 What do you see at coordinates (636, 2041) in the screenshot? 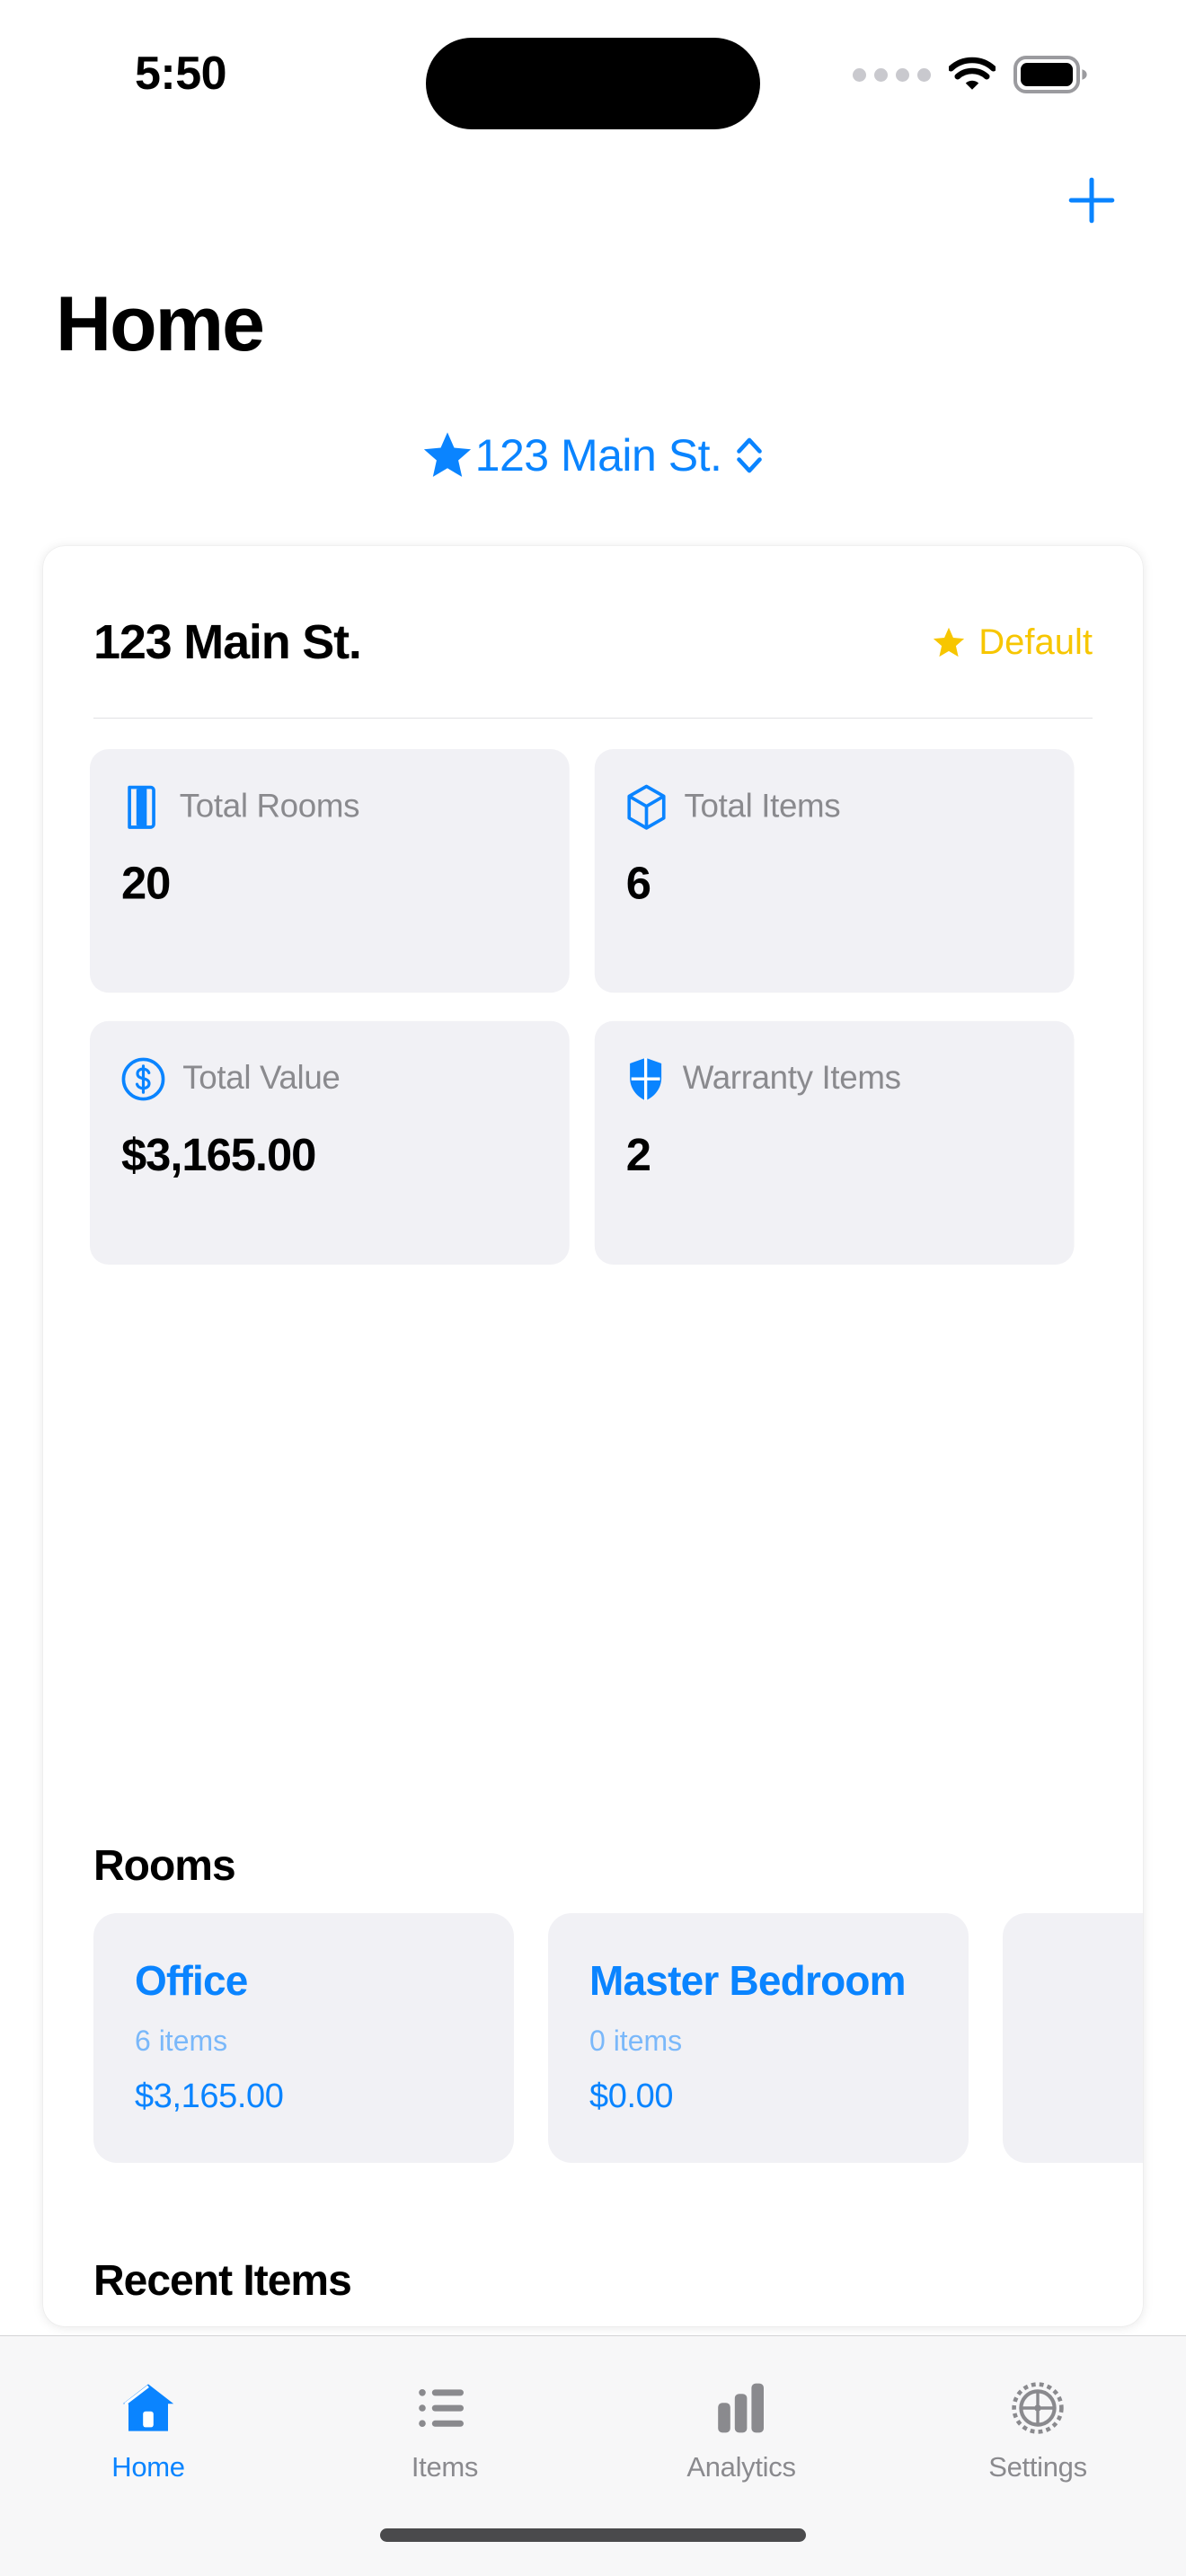
I see `room-item-count: 0 items` at bounding box center [636, 2041].